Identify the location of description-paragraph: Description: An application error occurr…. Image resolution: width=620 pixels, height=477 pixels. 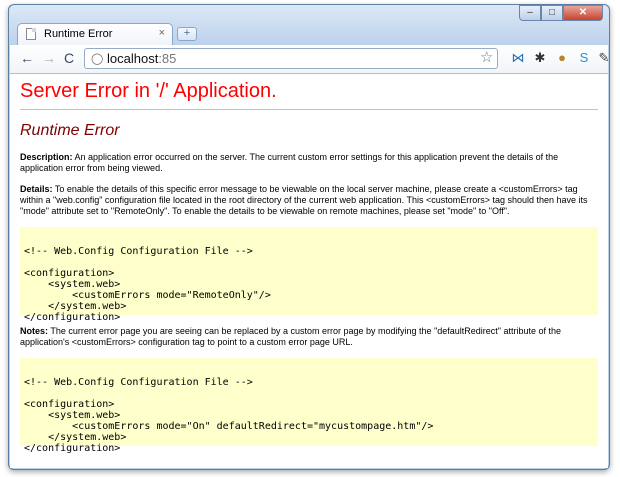
(309, 163).